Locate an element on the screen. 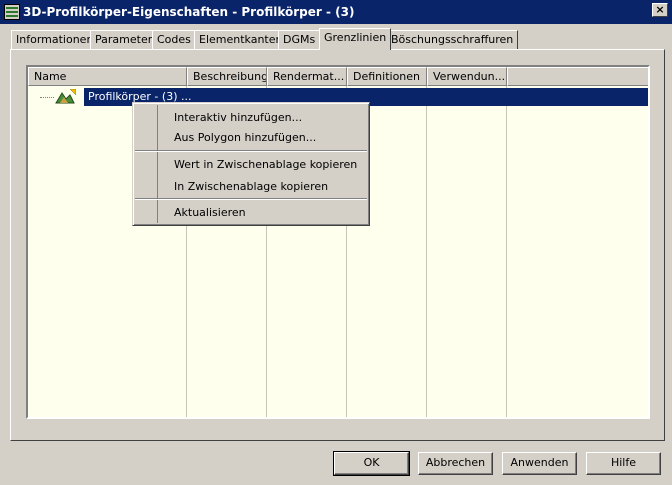 This screenshot has width=672, height=485. tab-label: Grenzlinien is located at coordinates (355, 37).